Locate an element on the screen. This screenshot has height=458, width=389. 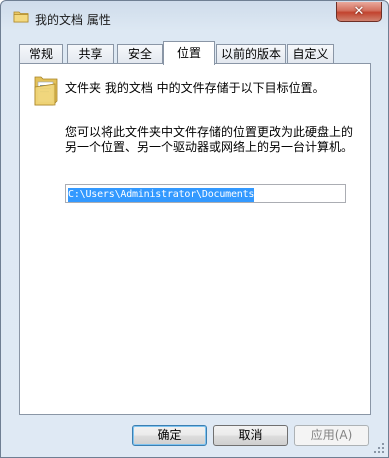
apply-button: 应用(A) is located at coordinates (331, 435).